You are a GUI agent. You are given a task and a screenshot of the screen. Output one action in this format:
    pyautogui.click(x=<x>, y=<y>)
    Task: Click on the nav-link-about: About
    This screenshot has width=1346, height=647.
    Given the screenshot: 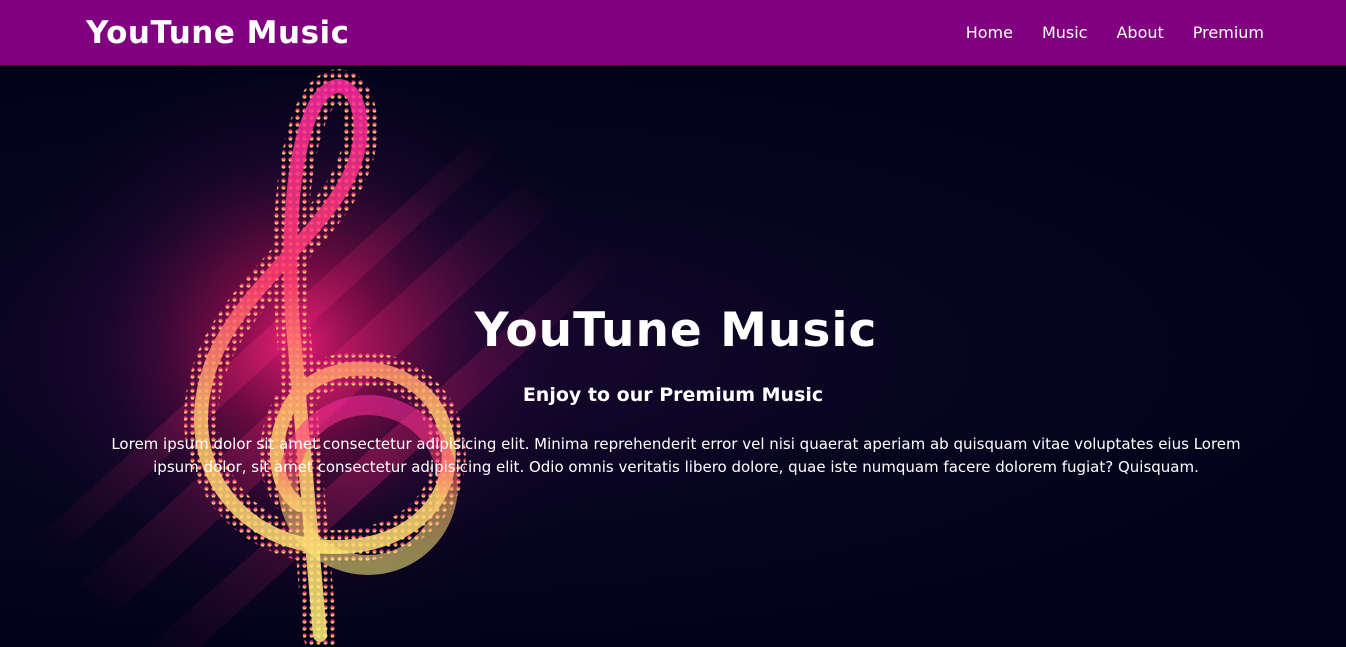 What is the action you would take?
    pyautogui.click(x=1139, y=32)
    